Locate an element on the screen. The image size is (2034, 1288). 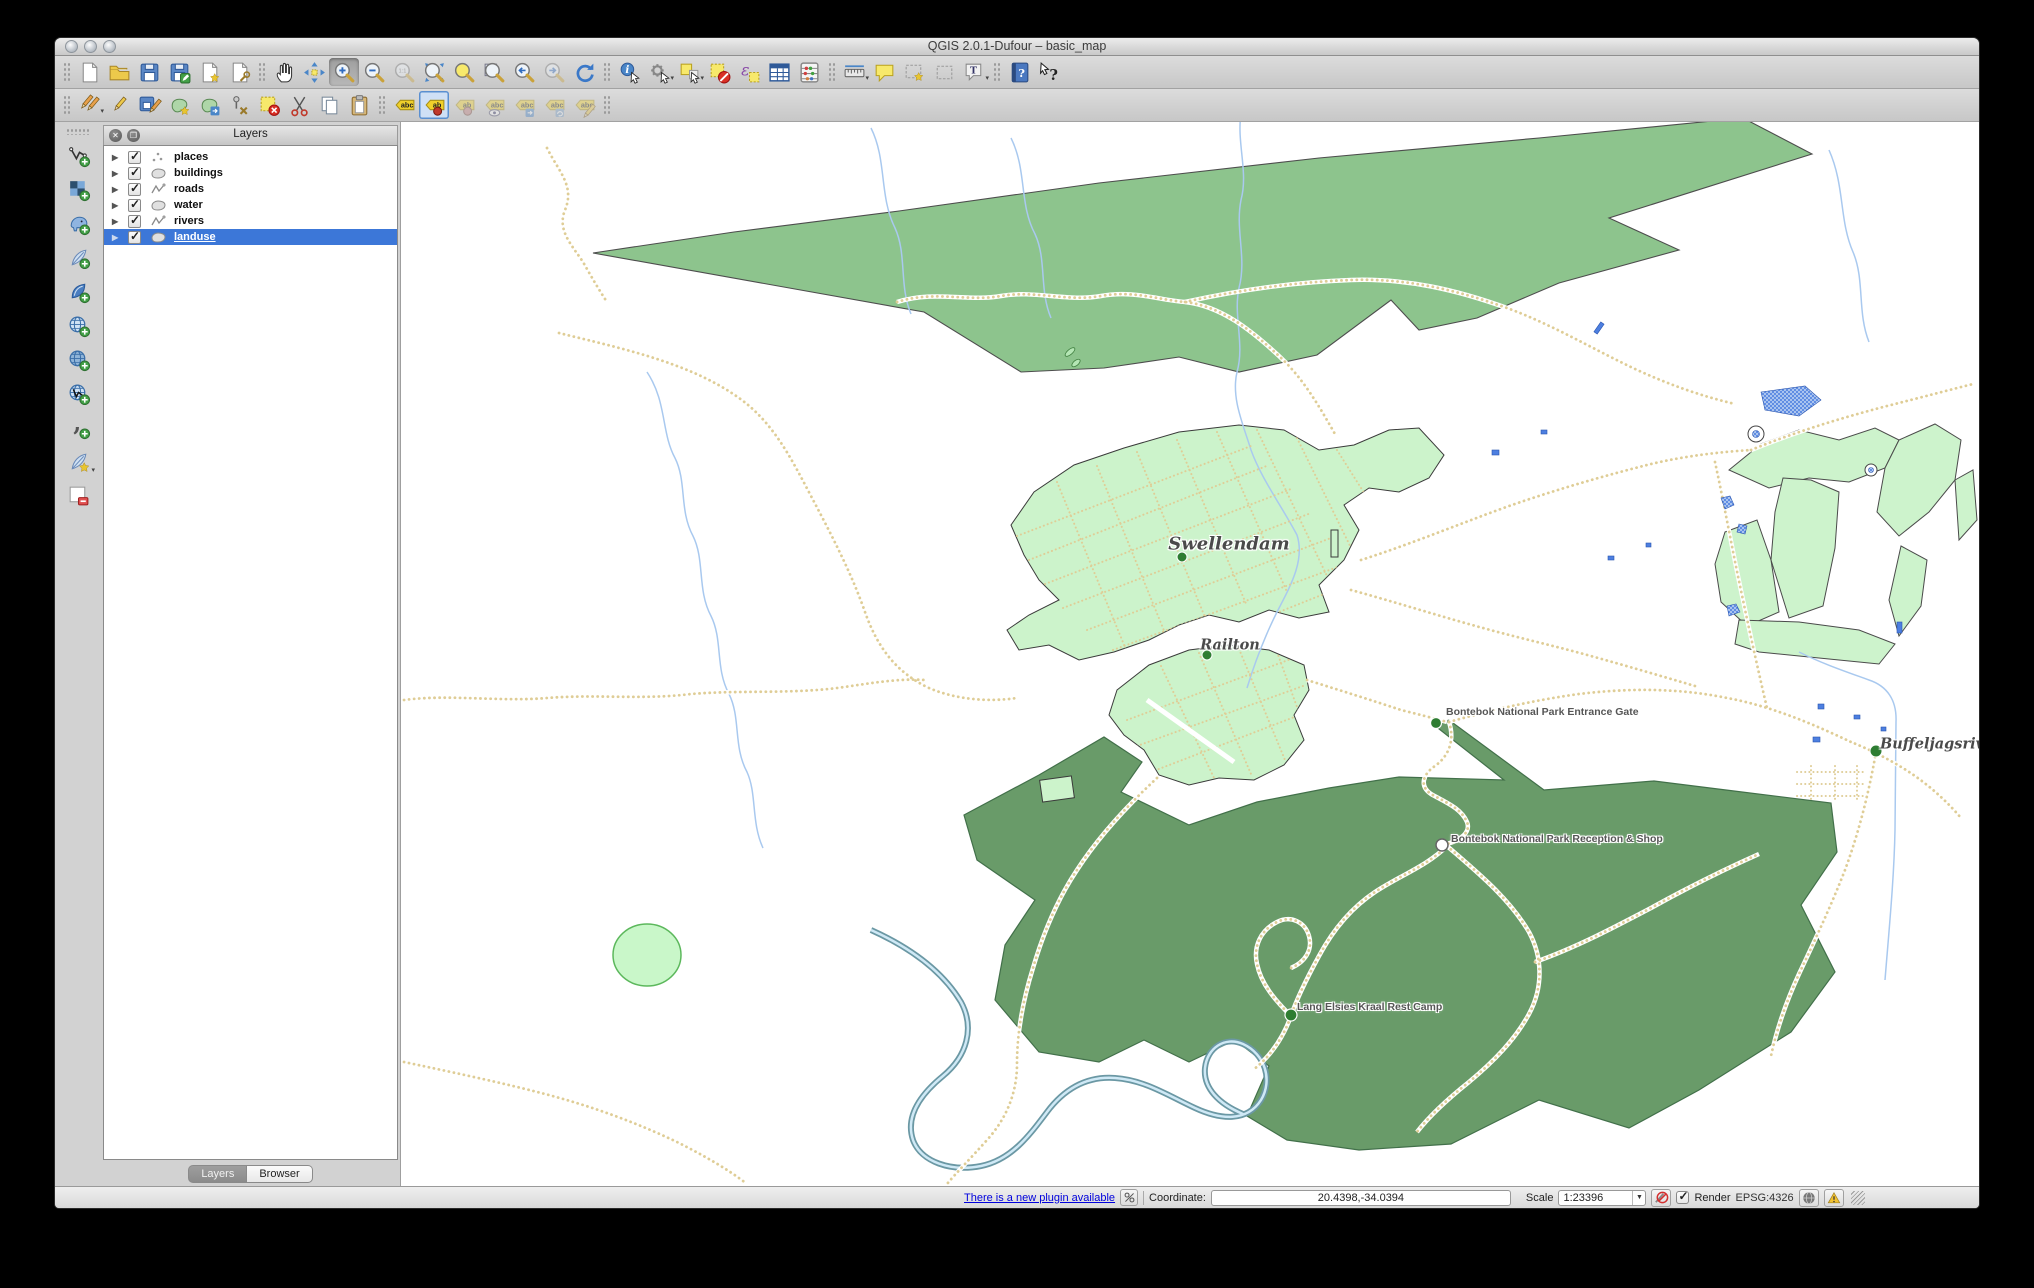
add-wfs-layer-button is located at coordinates (78, 393).